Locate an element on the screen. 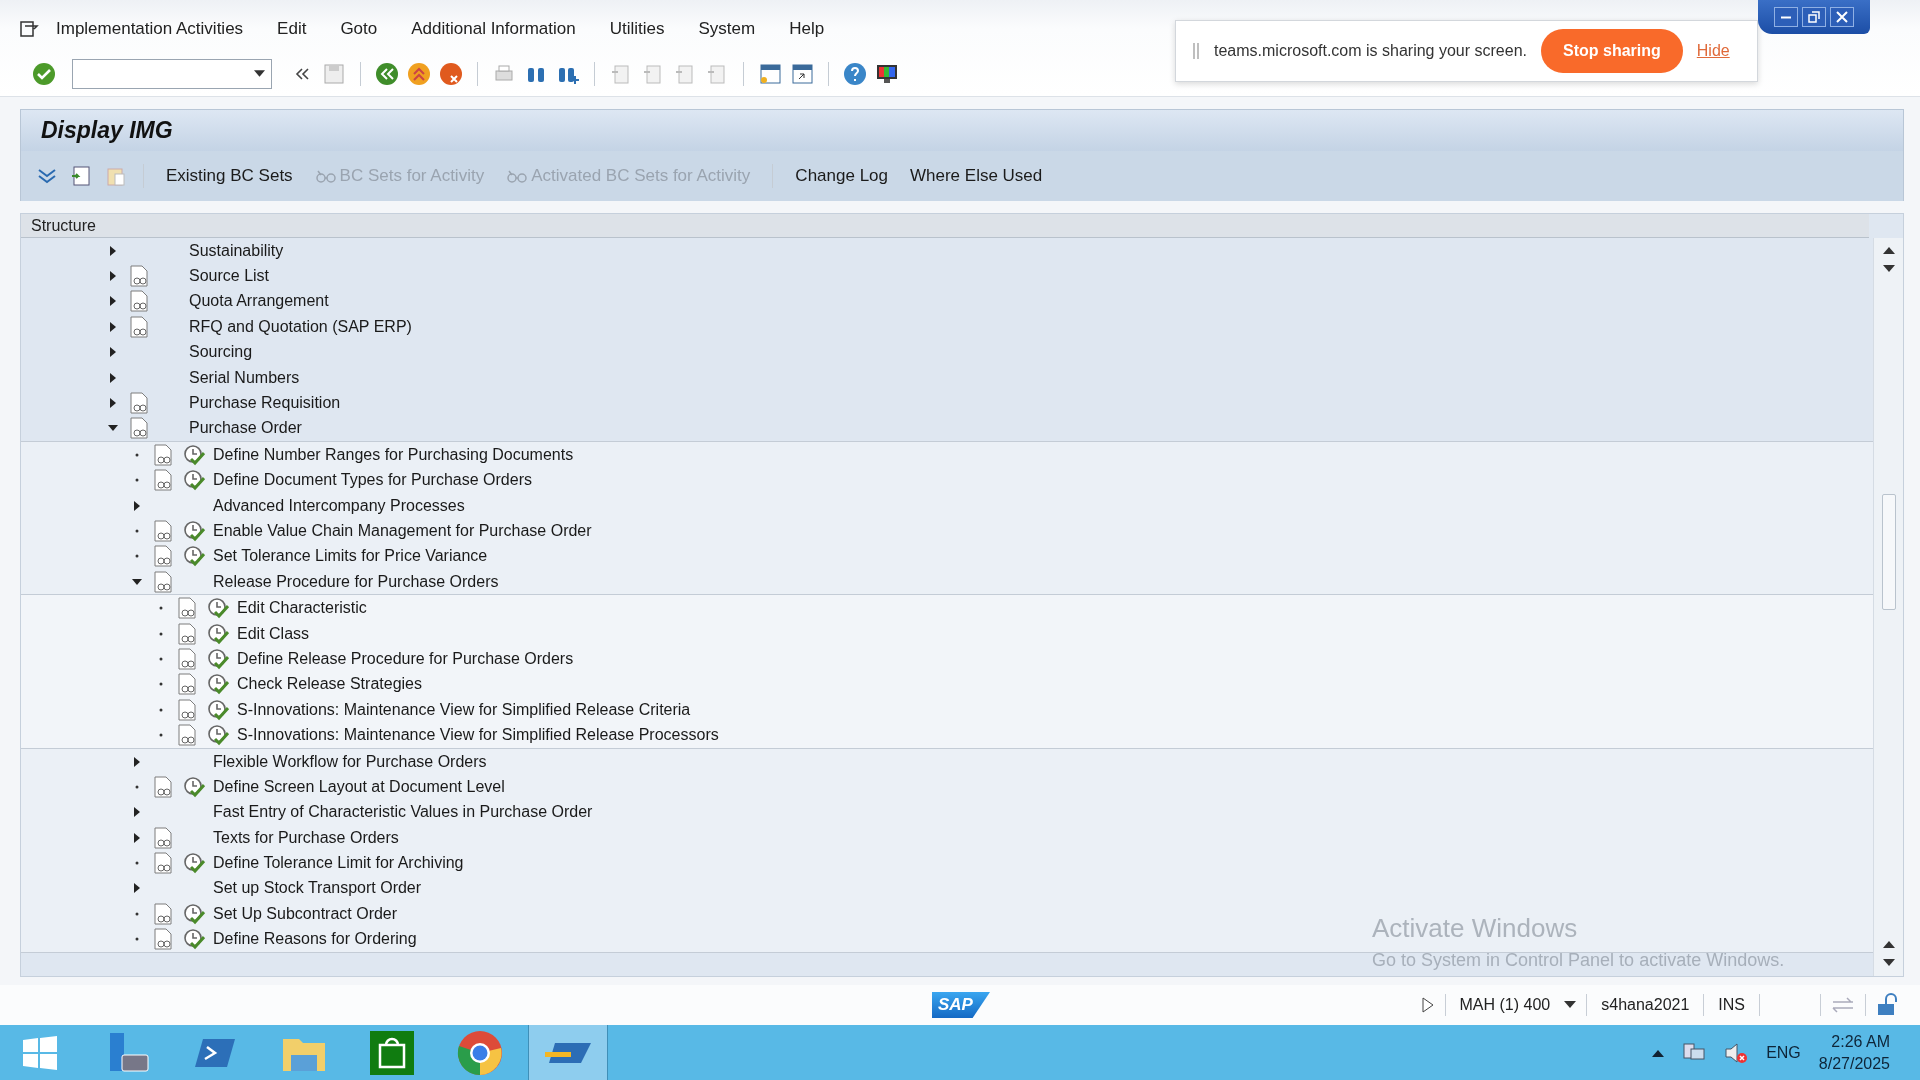 This screenshot has height=1080, width=1920. column-header: Structure is located at coordinates (63, 225).